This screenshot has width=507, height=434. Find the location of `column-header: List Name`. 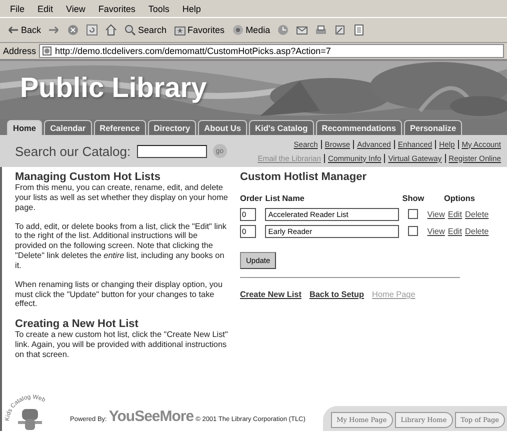

column-header: List Name is located at coordinates (284, 198).